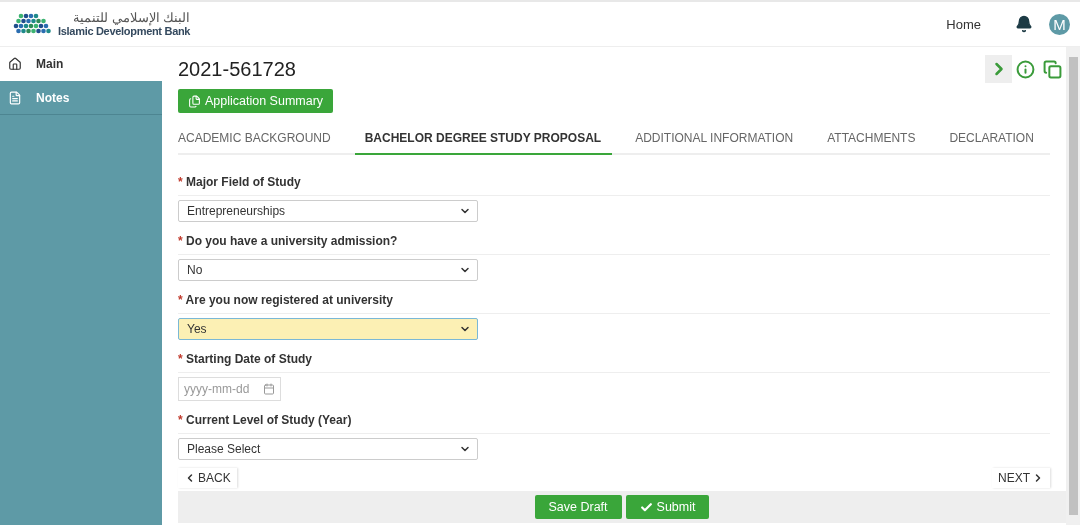 The width and height of the screenshot is (1080, 525). Describe the element at coordinates (646, 507) in the screenshot. I see `check-icon` at that location.